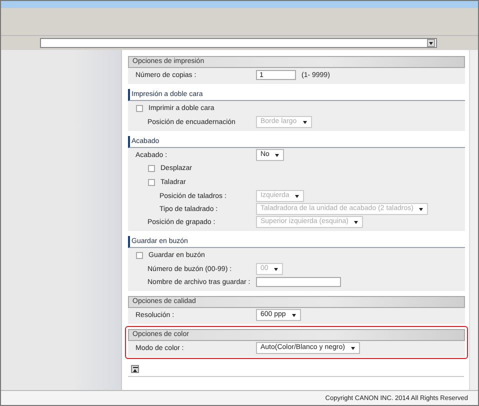 This screenshot has height=406, width=479. Describe the element at coordinates (431, 43) in the screenshot. I see `dropdown-arrow-icon` at that location.